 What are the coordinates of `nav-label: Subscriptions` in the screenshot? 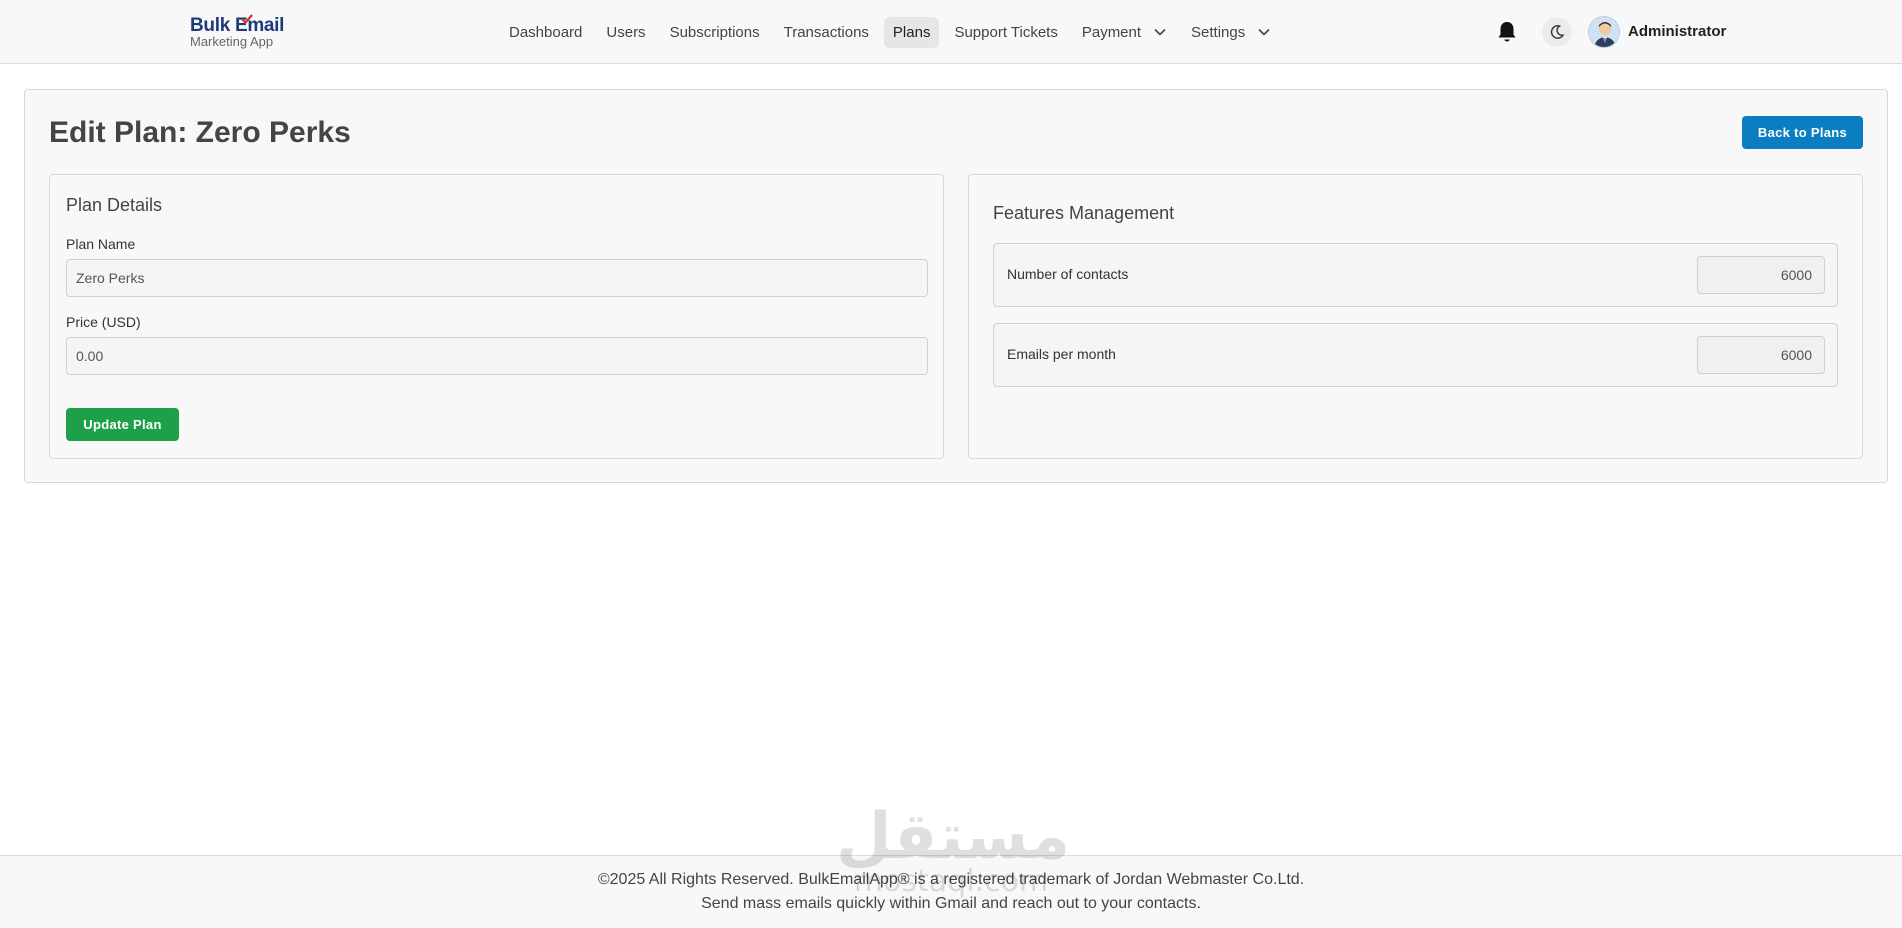 It's located at (714, 32).